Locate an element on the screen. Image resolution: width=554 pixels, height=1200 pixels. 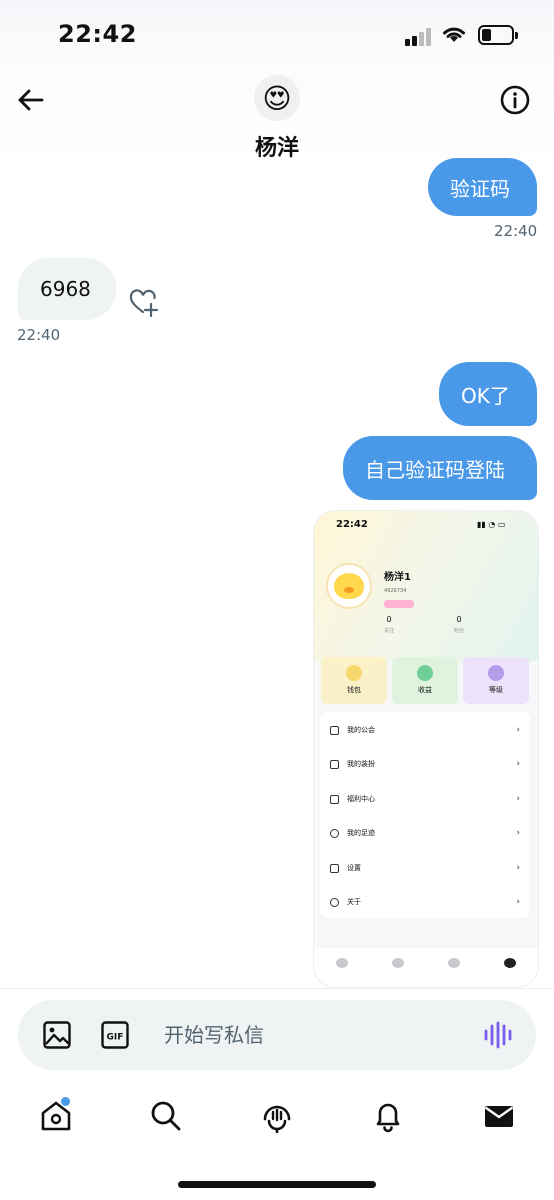
shot-earnings-card: 收益 is located at coordinates (425, 680).